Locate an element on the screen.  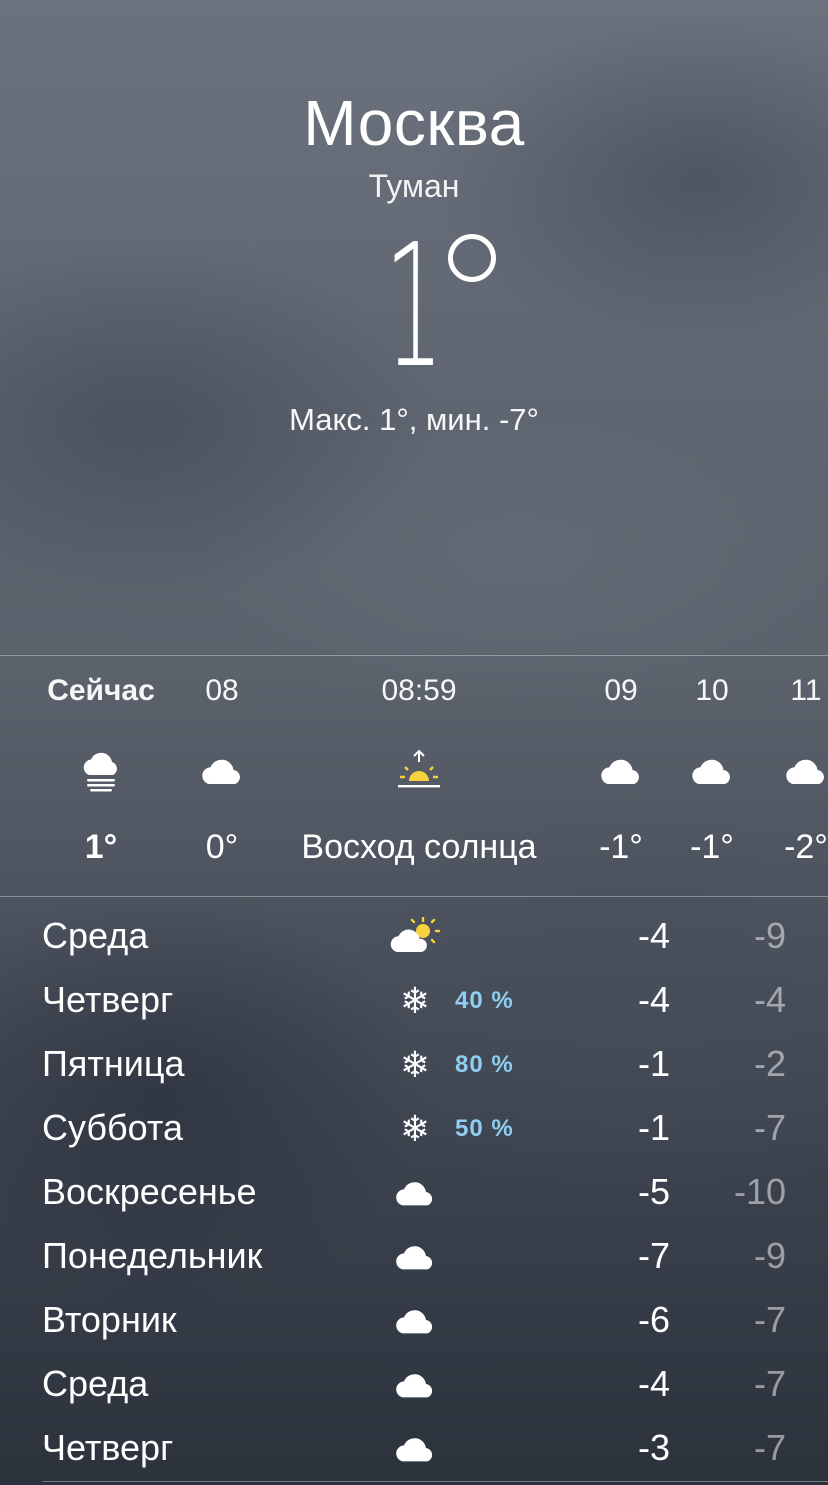
day-min-temp: -2 is located at coordinates (769, 1063).